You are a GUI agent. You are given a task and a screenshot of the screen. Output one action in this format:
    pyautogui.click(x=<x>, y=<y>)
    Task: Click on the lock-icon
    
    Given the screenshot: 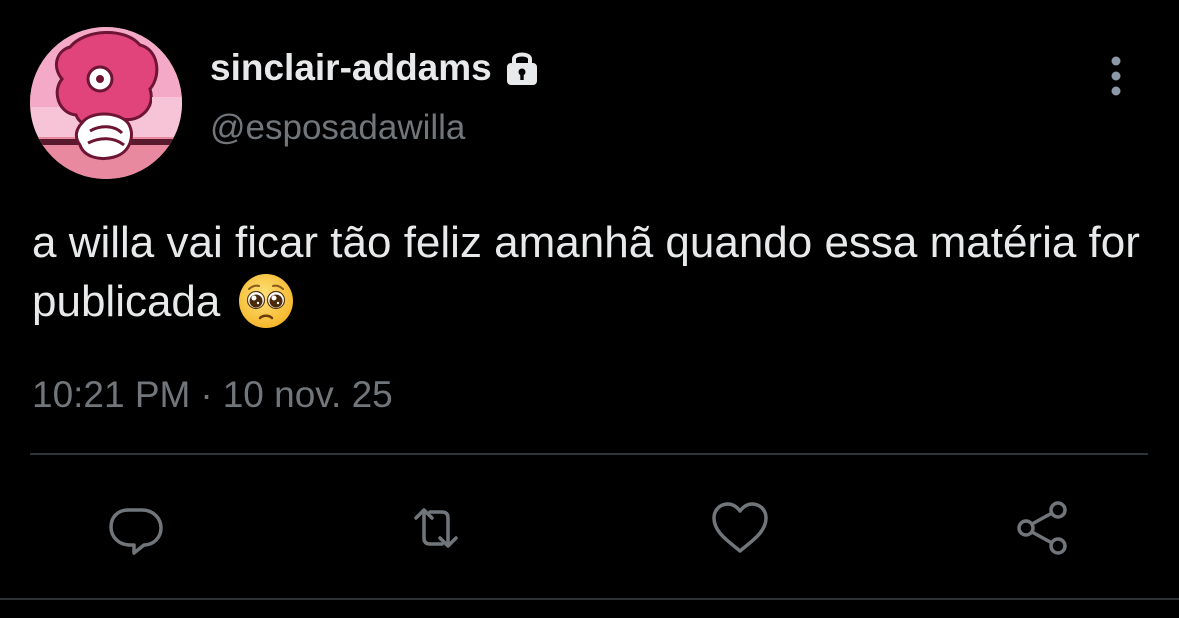 What is the action you would take?
    pyautogui.click(x=522, y=68)
    